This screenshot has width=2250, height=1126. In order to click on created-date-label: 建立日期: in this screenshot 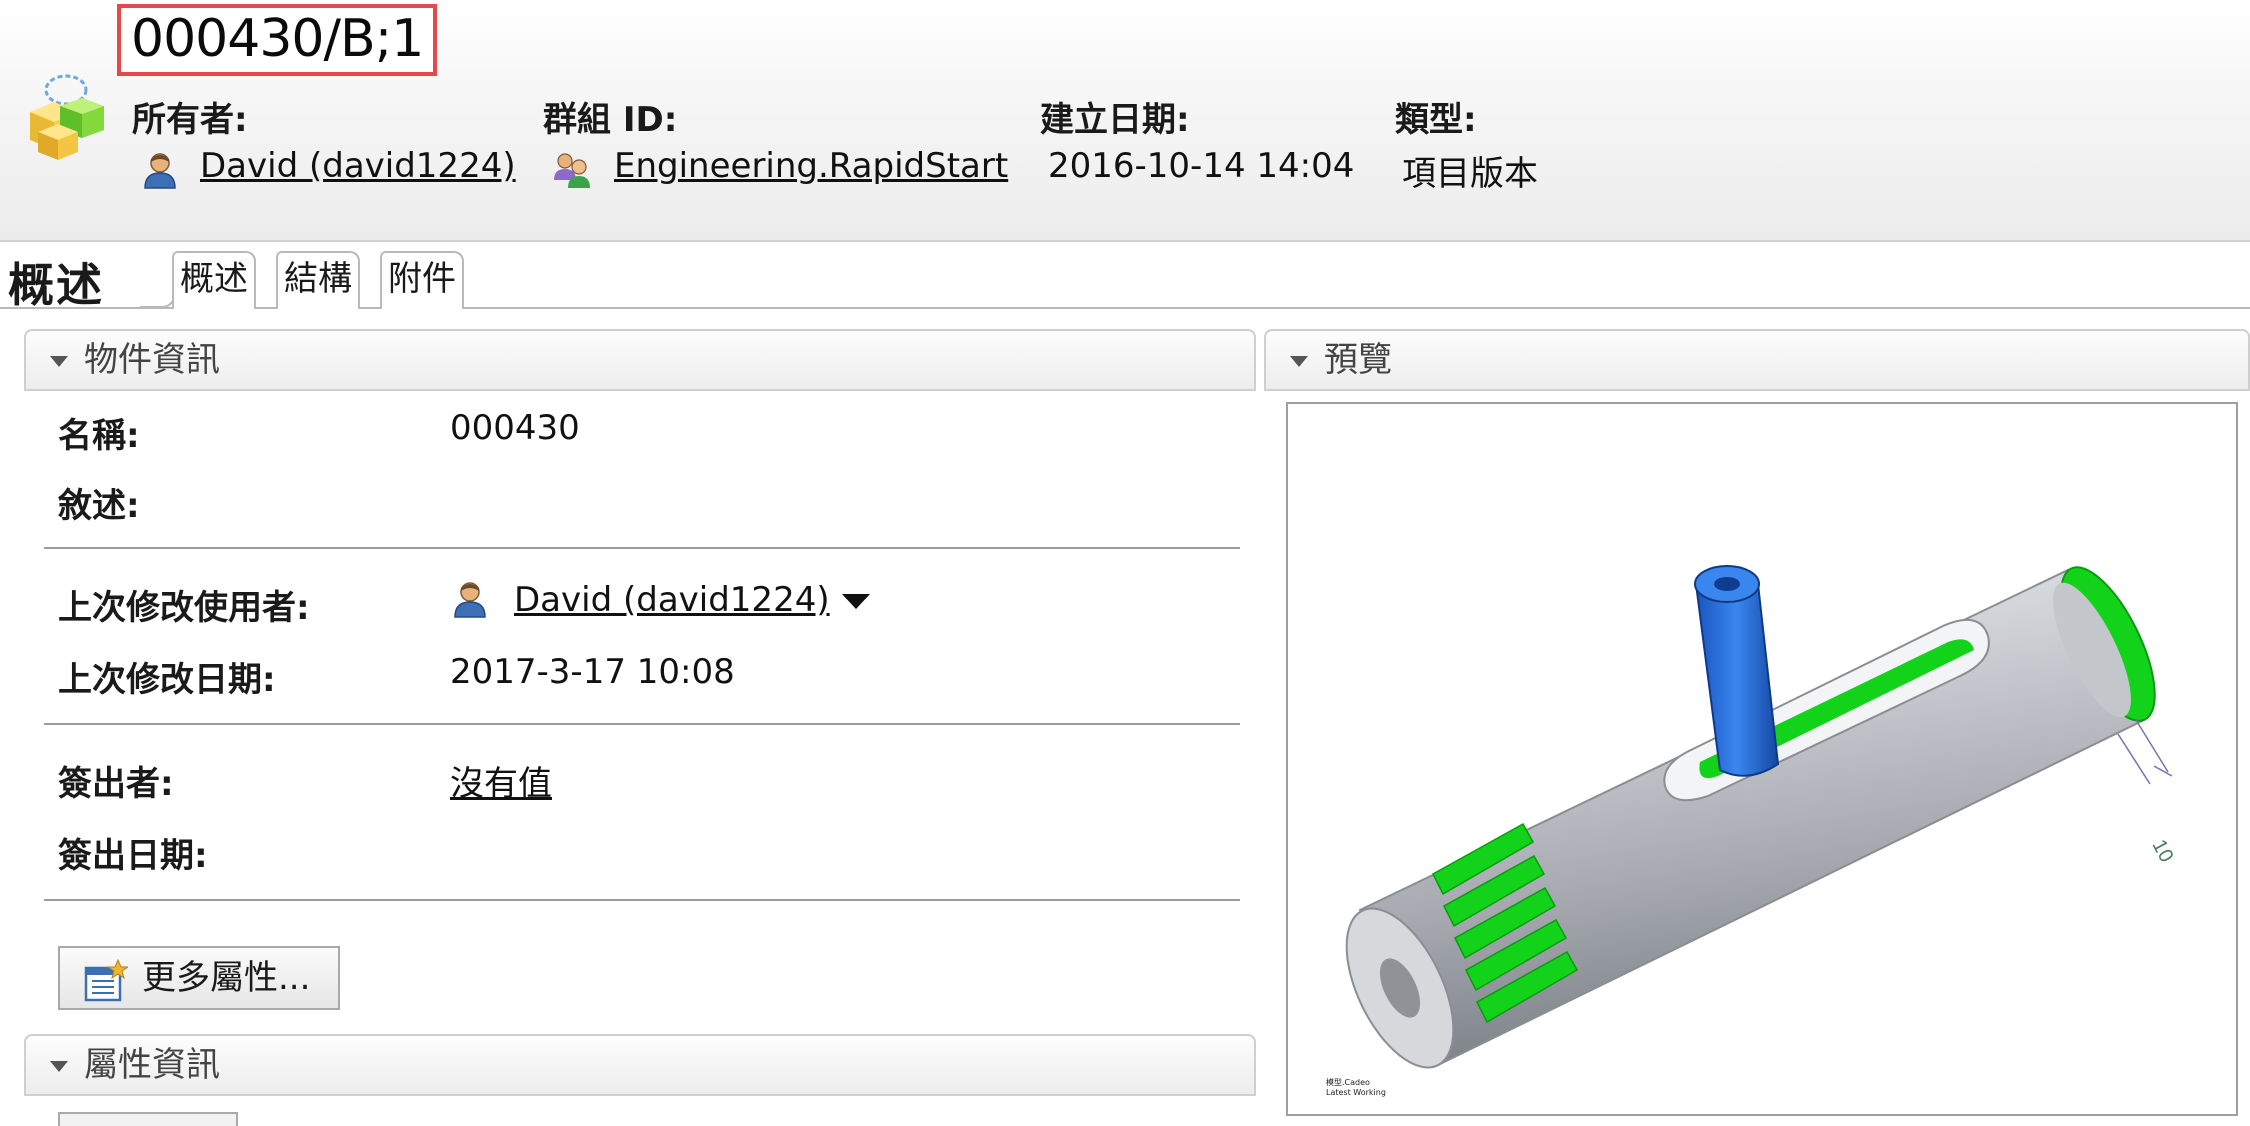, I will do `click(1115, 120)`.